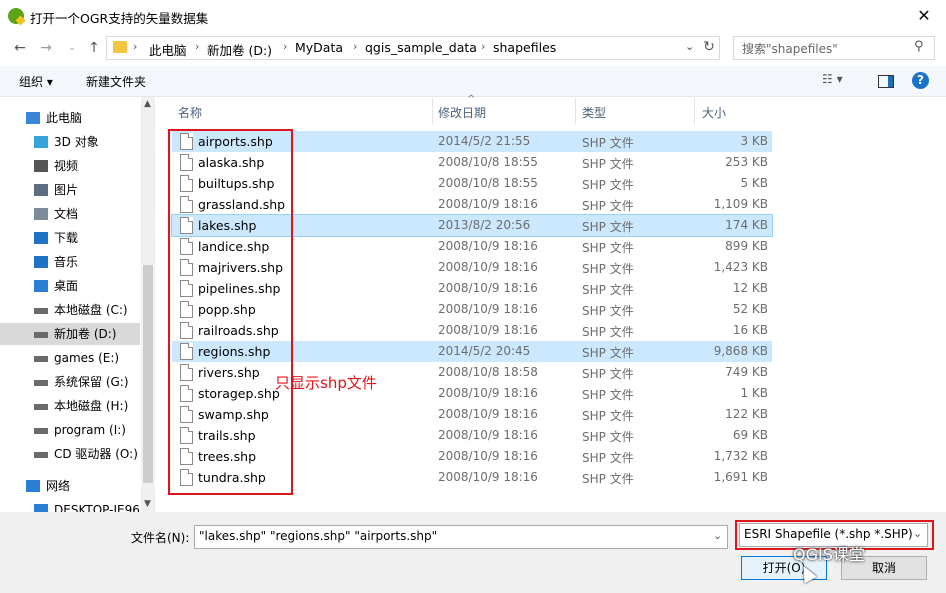 This screenshot has width=946, height=593. Describe the element at coordinates (41, 311) in the screenshot. I see `windows-drive-icon` at that location.